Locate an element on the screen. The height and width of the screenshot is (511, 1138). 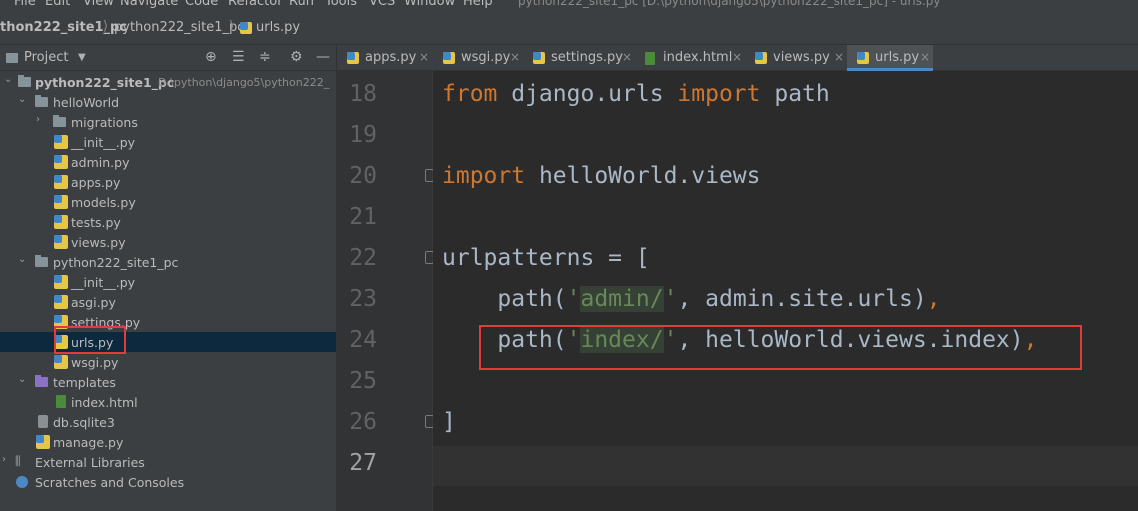
breadcrumb-file: urls.py is located at coordinates (278, 27).